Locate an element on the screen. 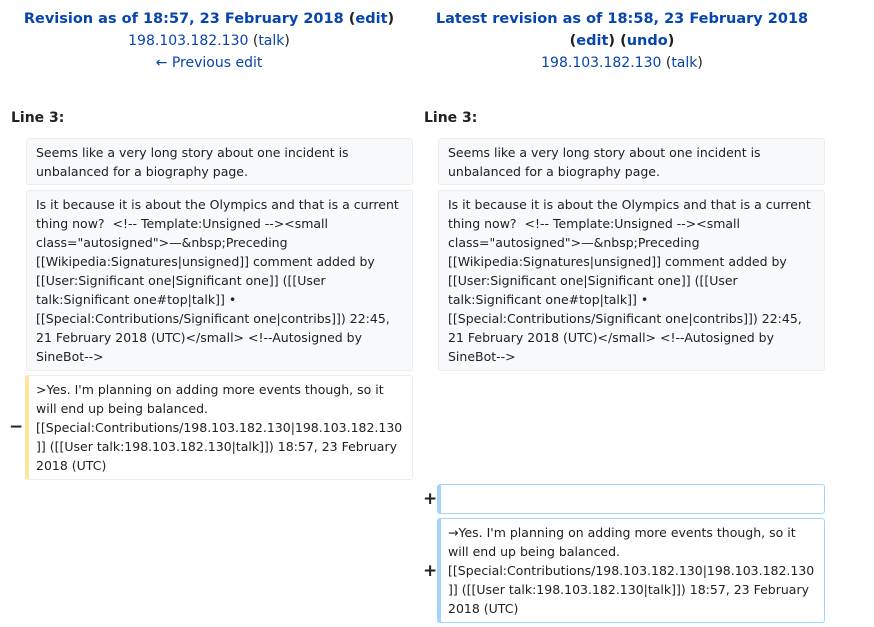 The image size is (874, 627). left-line-number: Line 3: is located at coordinates (38, 118).